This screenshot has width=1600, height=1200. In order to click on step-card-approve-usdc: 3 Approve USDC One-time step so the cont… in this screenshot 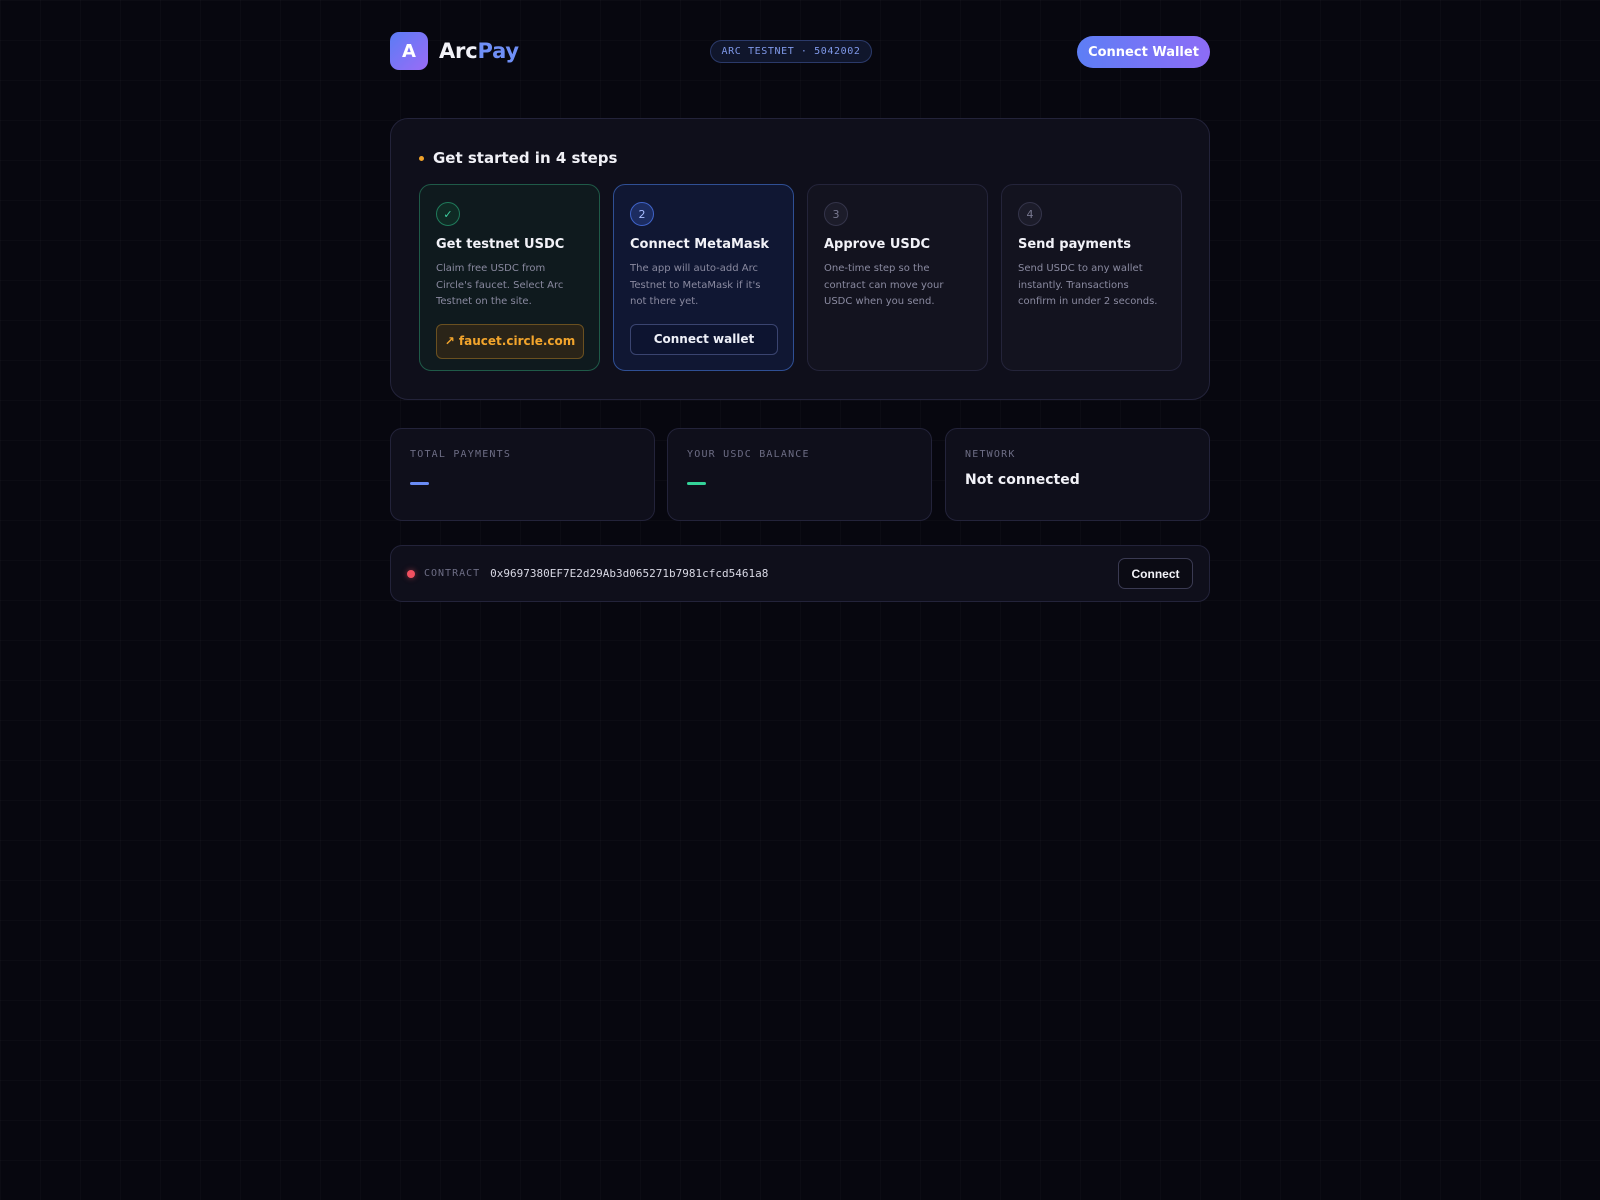, I will do `click(897, 277)`.